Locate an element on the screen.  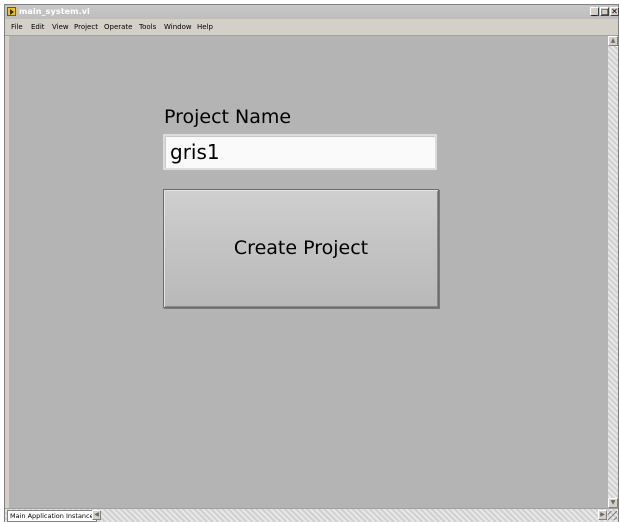
menu-edit: Edit is located at coordinates (38, 27).